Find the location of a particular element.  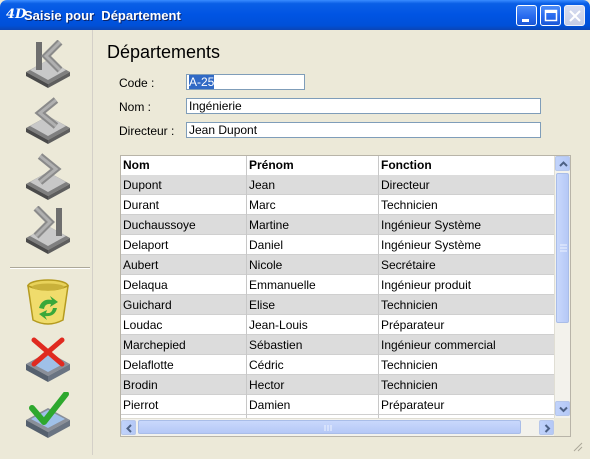

directeur-label: Directeur : is located at coordinates (147, 131).